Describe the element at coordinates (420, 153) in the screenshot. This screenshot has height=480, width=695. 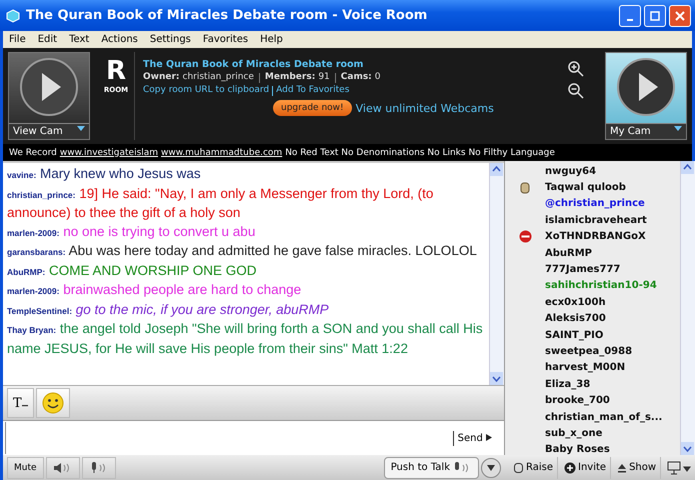
I see `rules-text: No Red Text No Denominations No Links No Filthy Language` at that location.